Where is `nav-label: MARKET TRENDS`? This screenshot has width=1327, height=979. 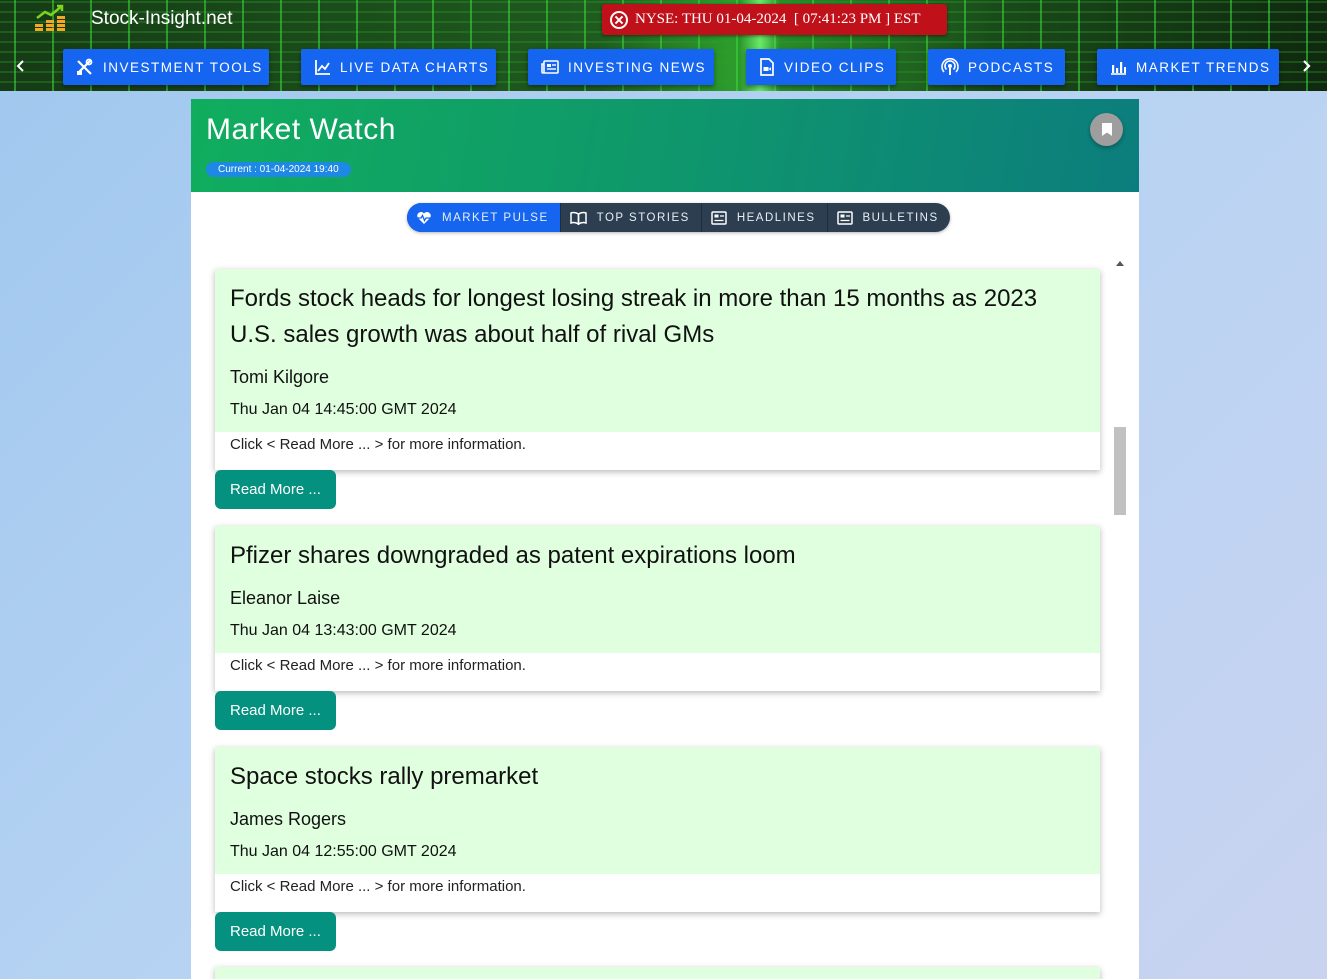 nav-label: MARKET TRENDS is located at coordinates (1203, 67).